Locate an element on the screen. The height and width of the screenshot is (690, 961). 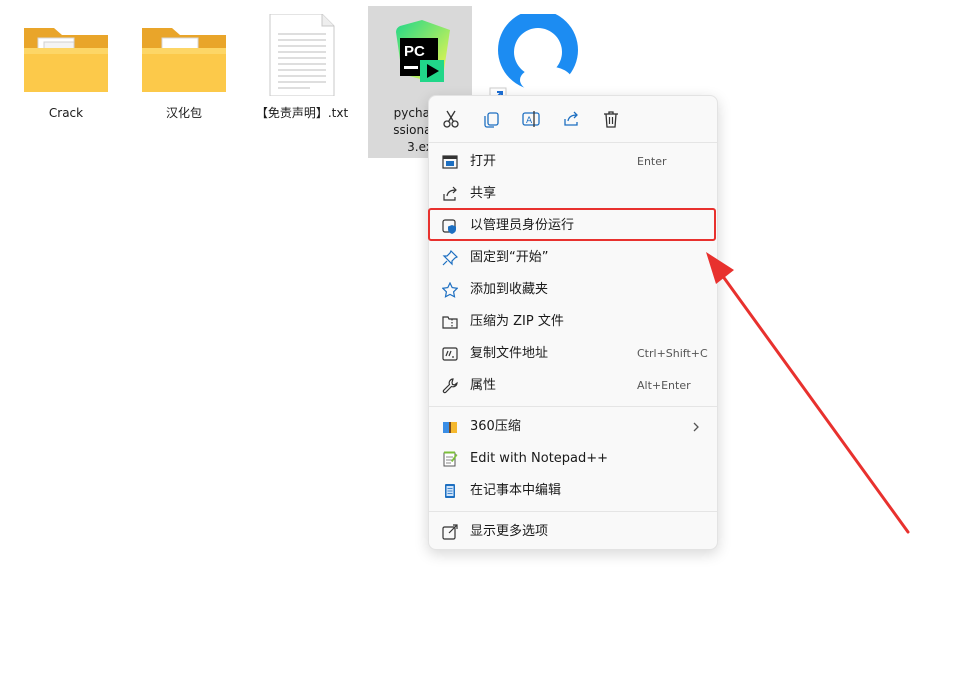
menu-item-open: 打开 Enter is located at coordinates (573, 162).